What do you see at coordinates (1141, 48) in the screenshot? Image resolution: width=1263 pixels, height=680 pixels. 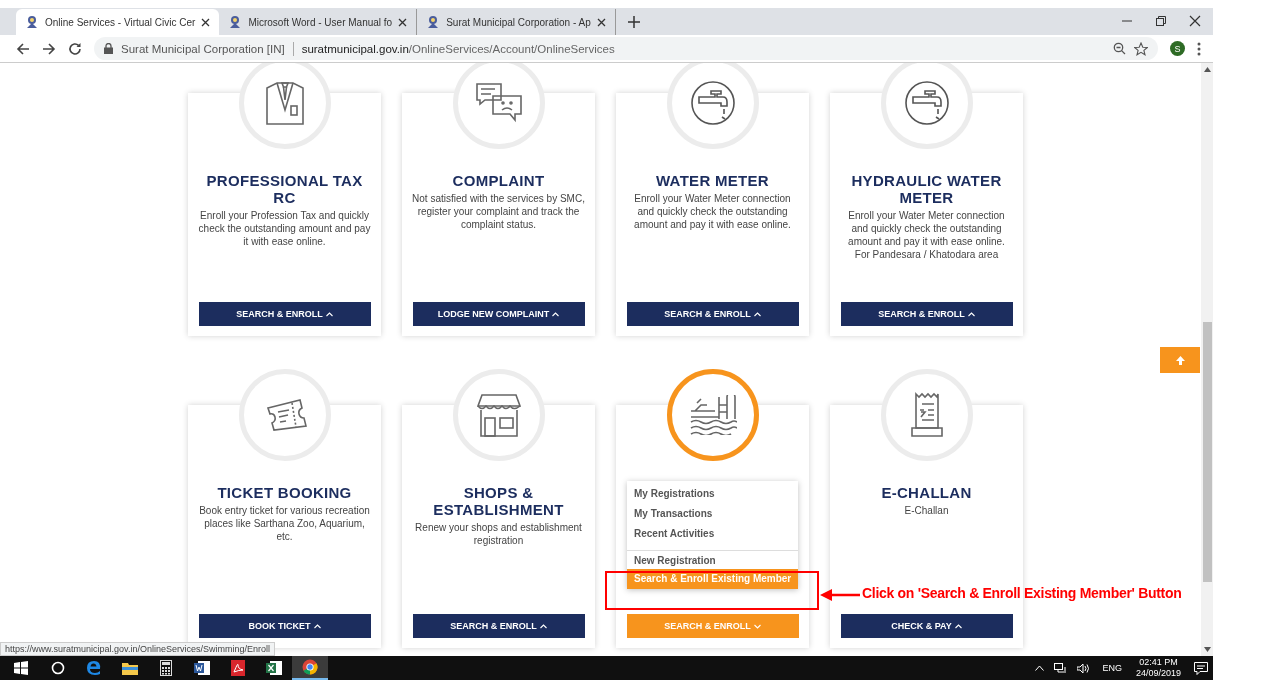 I see `star-icon` at bounding box center [1141, 48].